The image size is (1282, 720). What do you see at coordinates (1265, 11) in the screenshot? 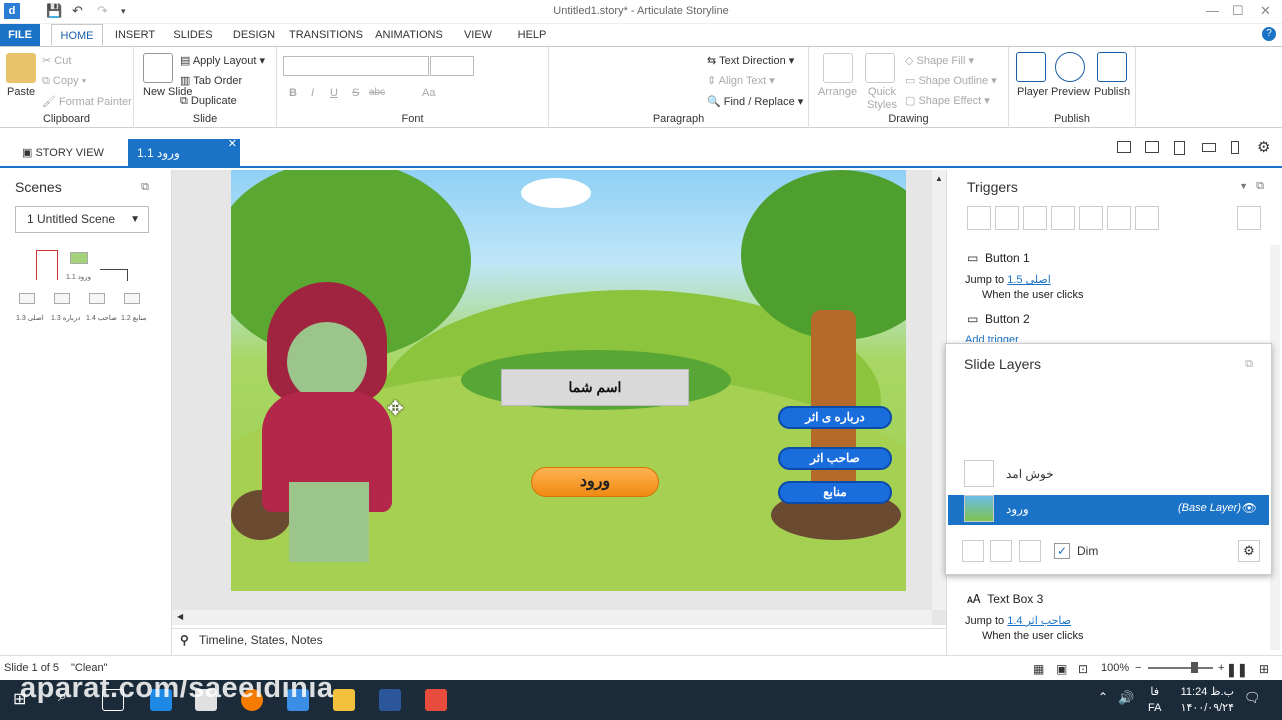
I see `close-icon: ✕` at bounding box center [1265, 11].